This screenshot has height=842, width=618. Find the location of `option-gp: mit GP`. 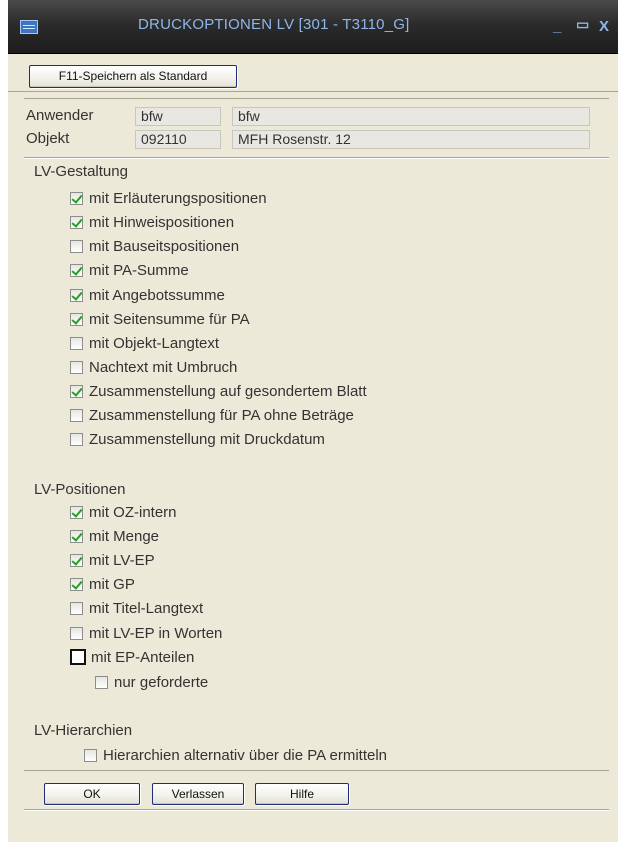

option-gp: mit GP is located at coordinates (102, 584).